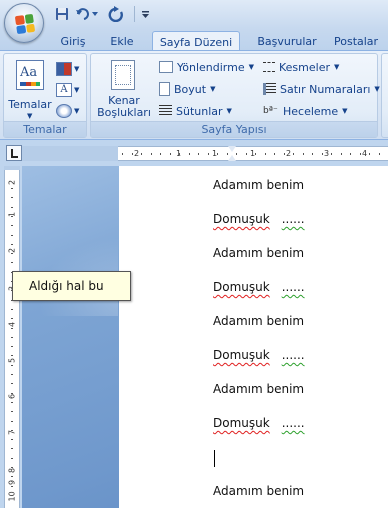 The height and width of the screenshot is (508, 388). Describe the element at coordinates (73, 41) in the screenshot. I see `tab-giris: Giriş` at that location.